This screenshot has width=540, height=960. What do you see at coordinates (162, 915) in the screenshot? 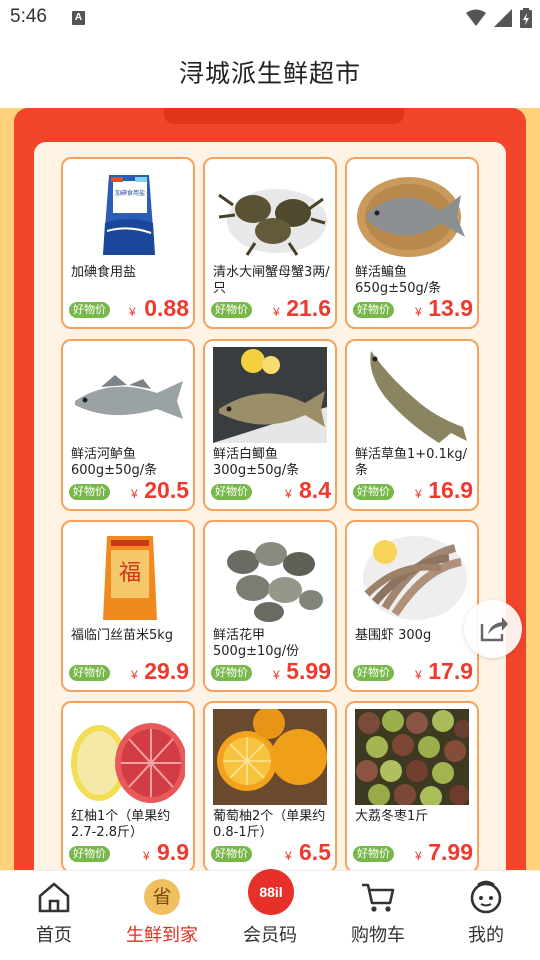
I see `tab-fresh-delivery: 省 生鲜到家` at bounding box center [162, 915].